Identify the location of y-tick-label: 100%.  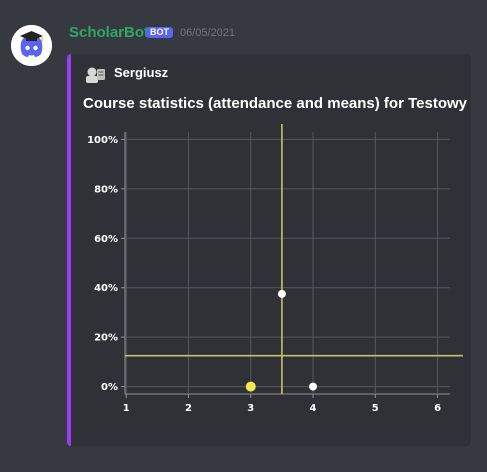
(102, 140).